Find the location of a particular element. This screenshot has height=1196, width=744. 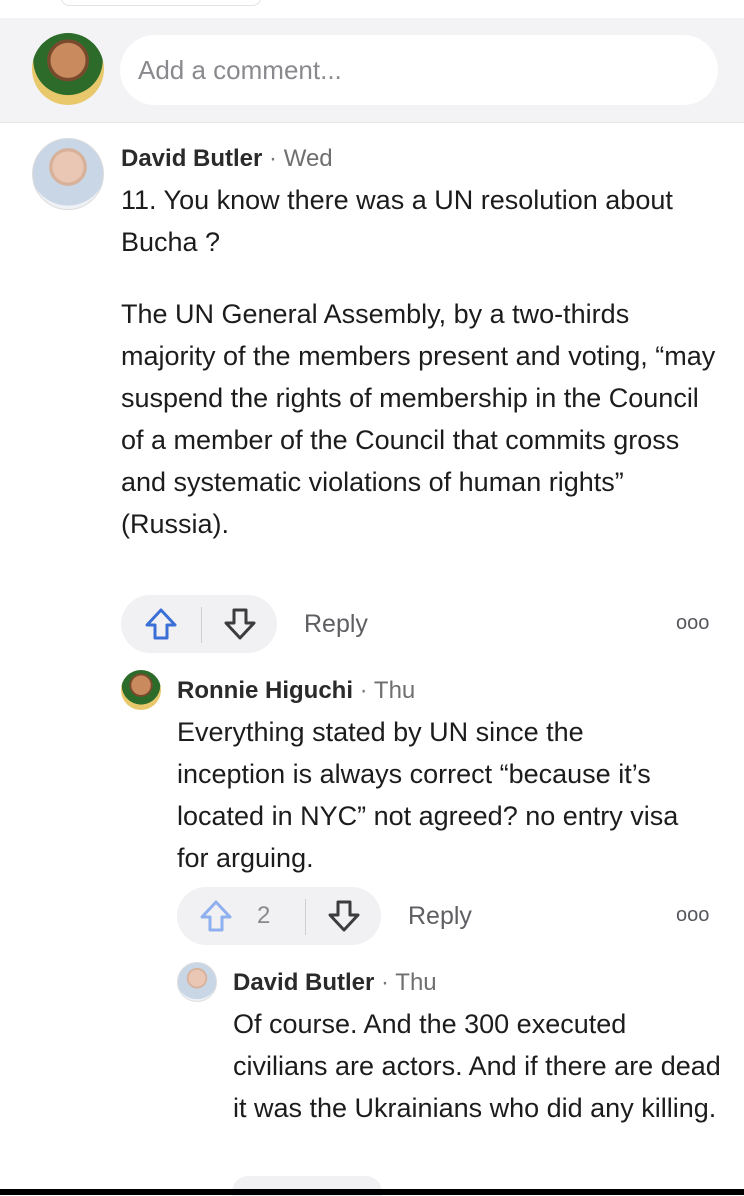

comment-meta: David Butler · Thu is located at coordinates (335, 983).